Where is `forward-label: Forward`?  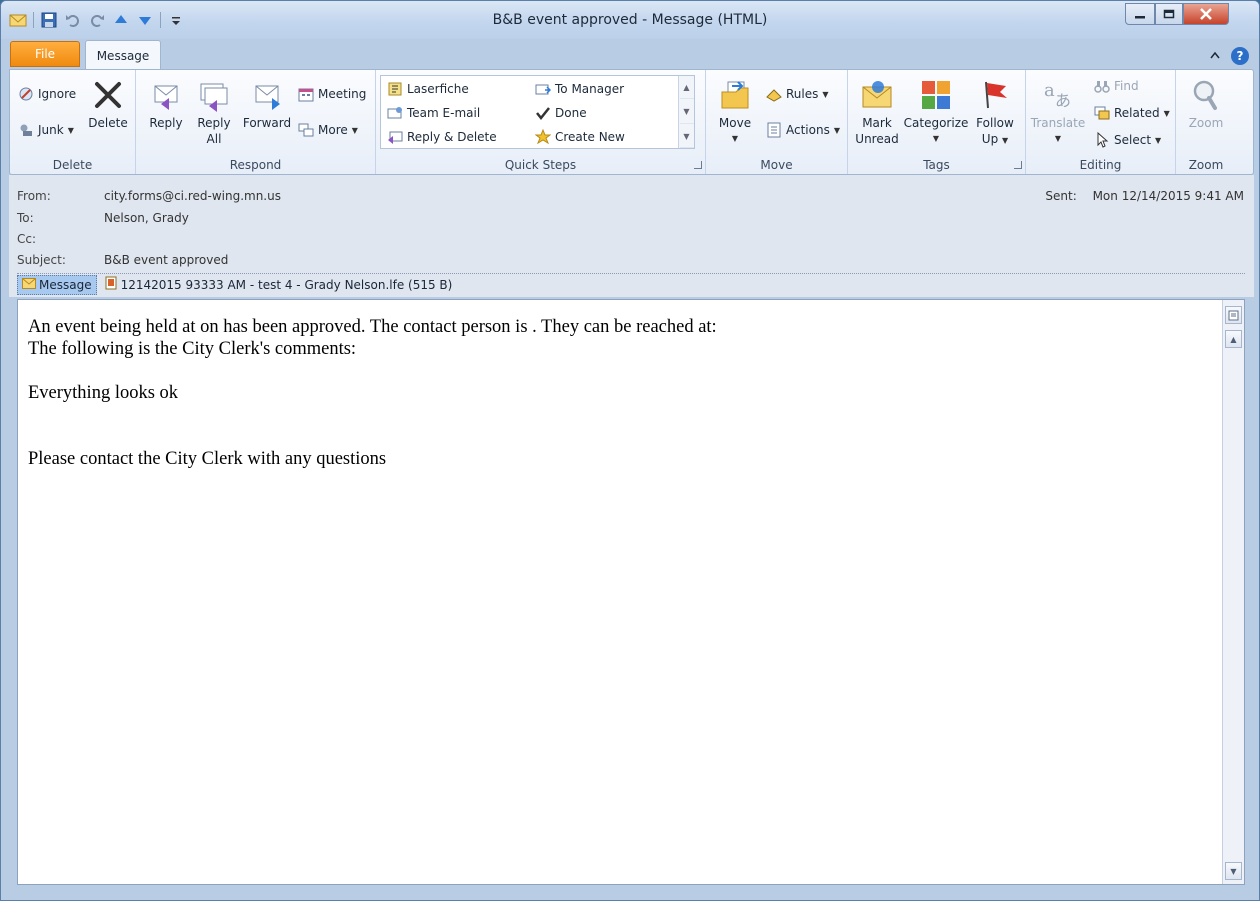
forward-label: Forward is located at coordinates (267, 123).